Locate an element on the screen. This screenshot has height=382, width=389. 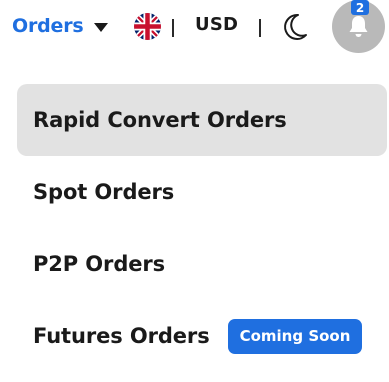
menu-item-label: Futures Orders is located at coordinates (121, 336).